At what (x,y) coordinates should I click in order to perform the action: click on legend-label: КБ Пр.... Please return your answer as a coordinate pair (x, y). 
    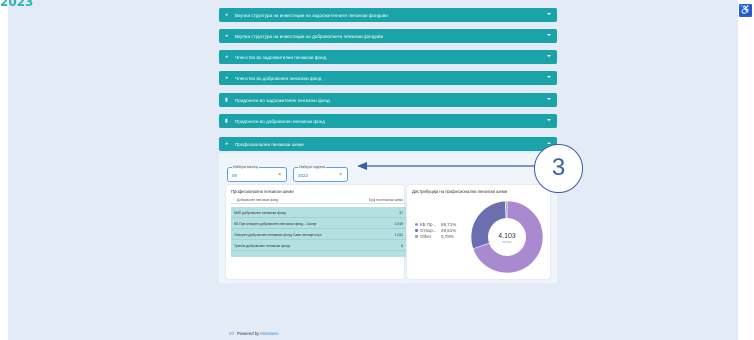
    Looking at the image, I should click on (428, 224).